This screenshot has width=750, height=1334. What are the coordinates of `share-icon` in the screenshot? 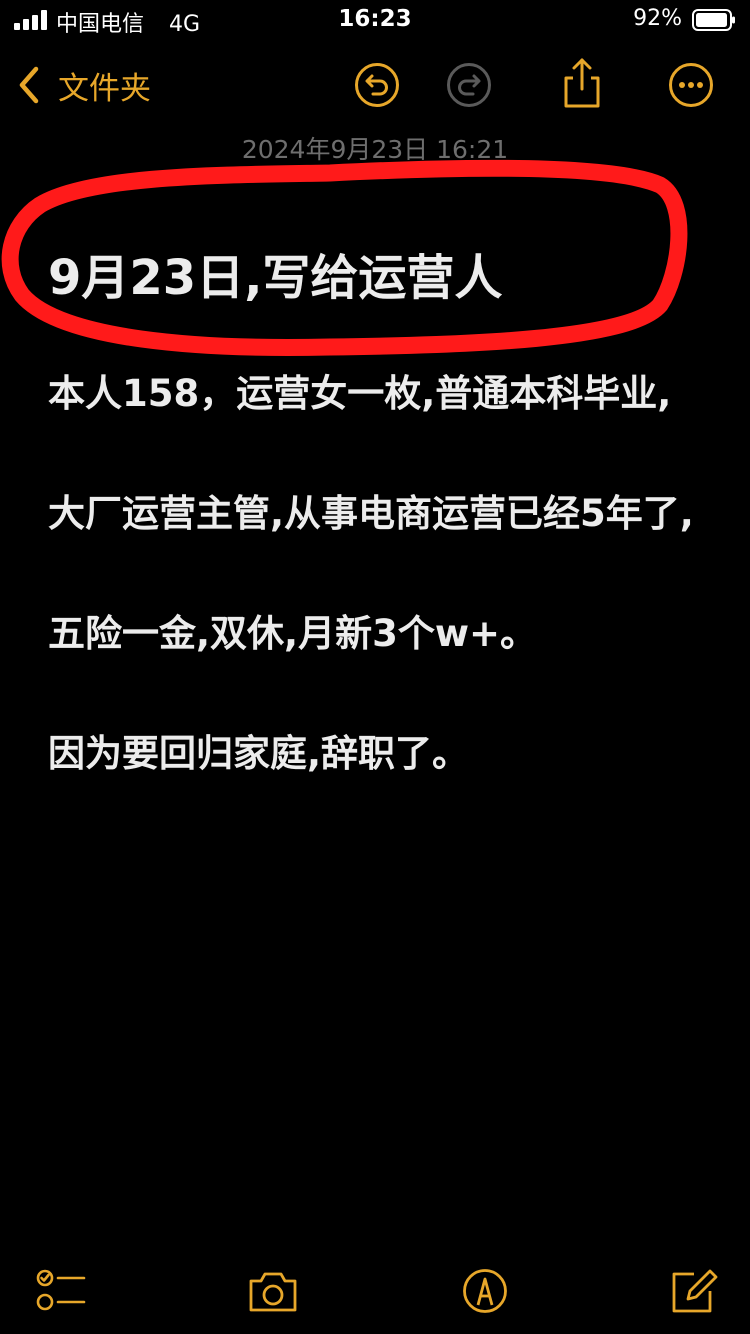 It's located at (582, 83).